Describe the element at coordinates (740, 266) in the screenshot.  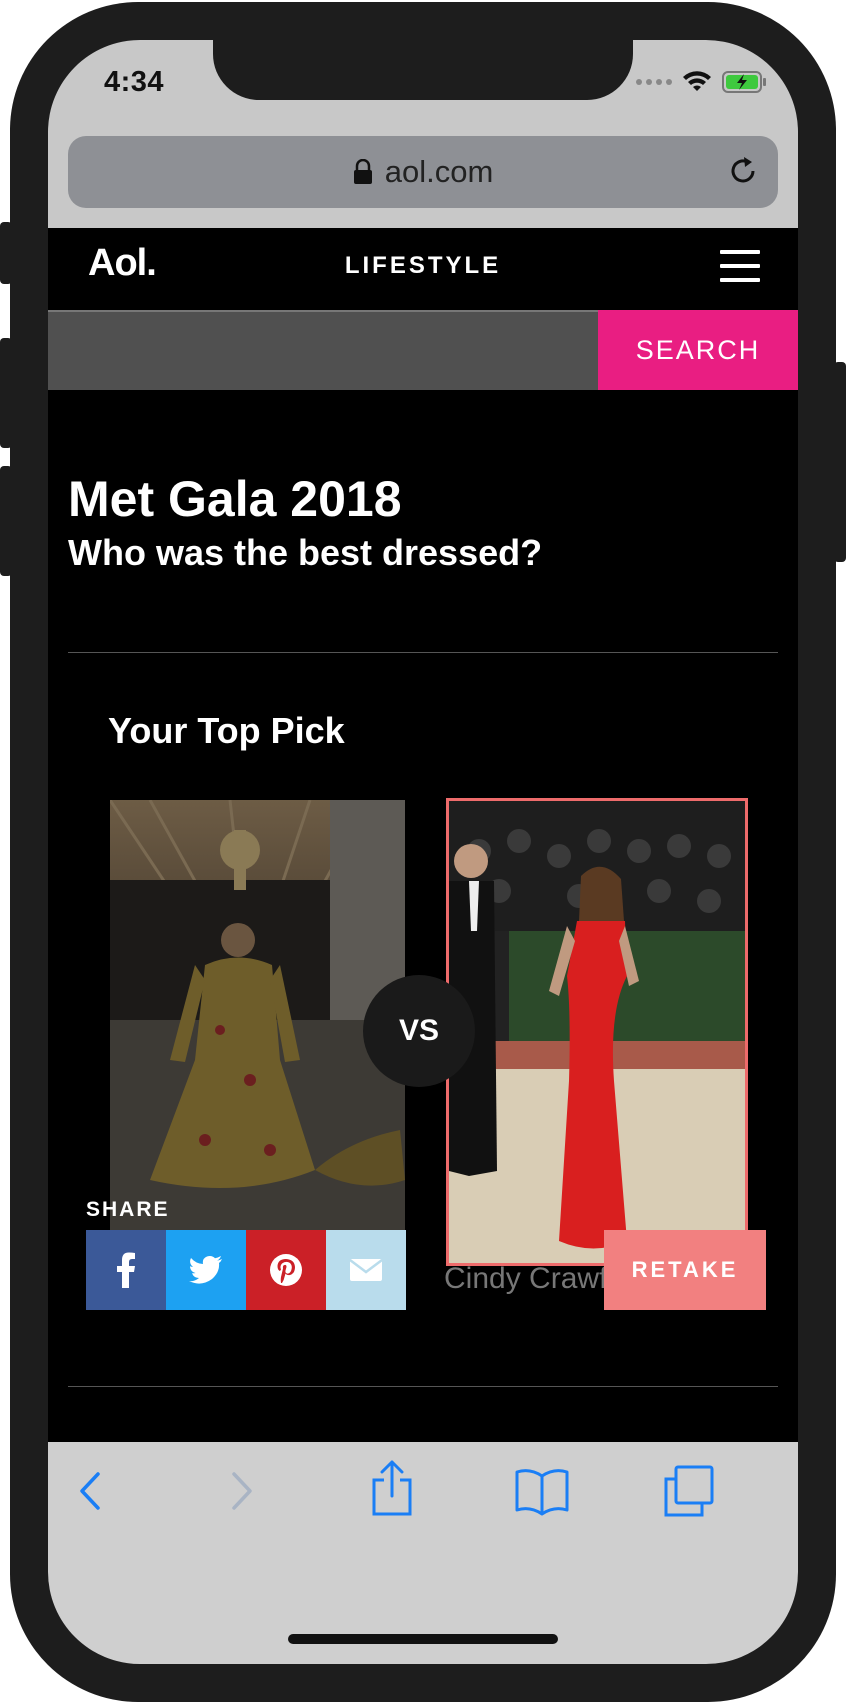
I see `menu-icon` at that location.